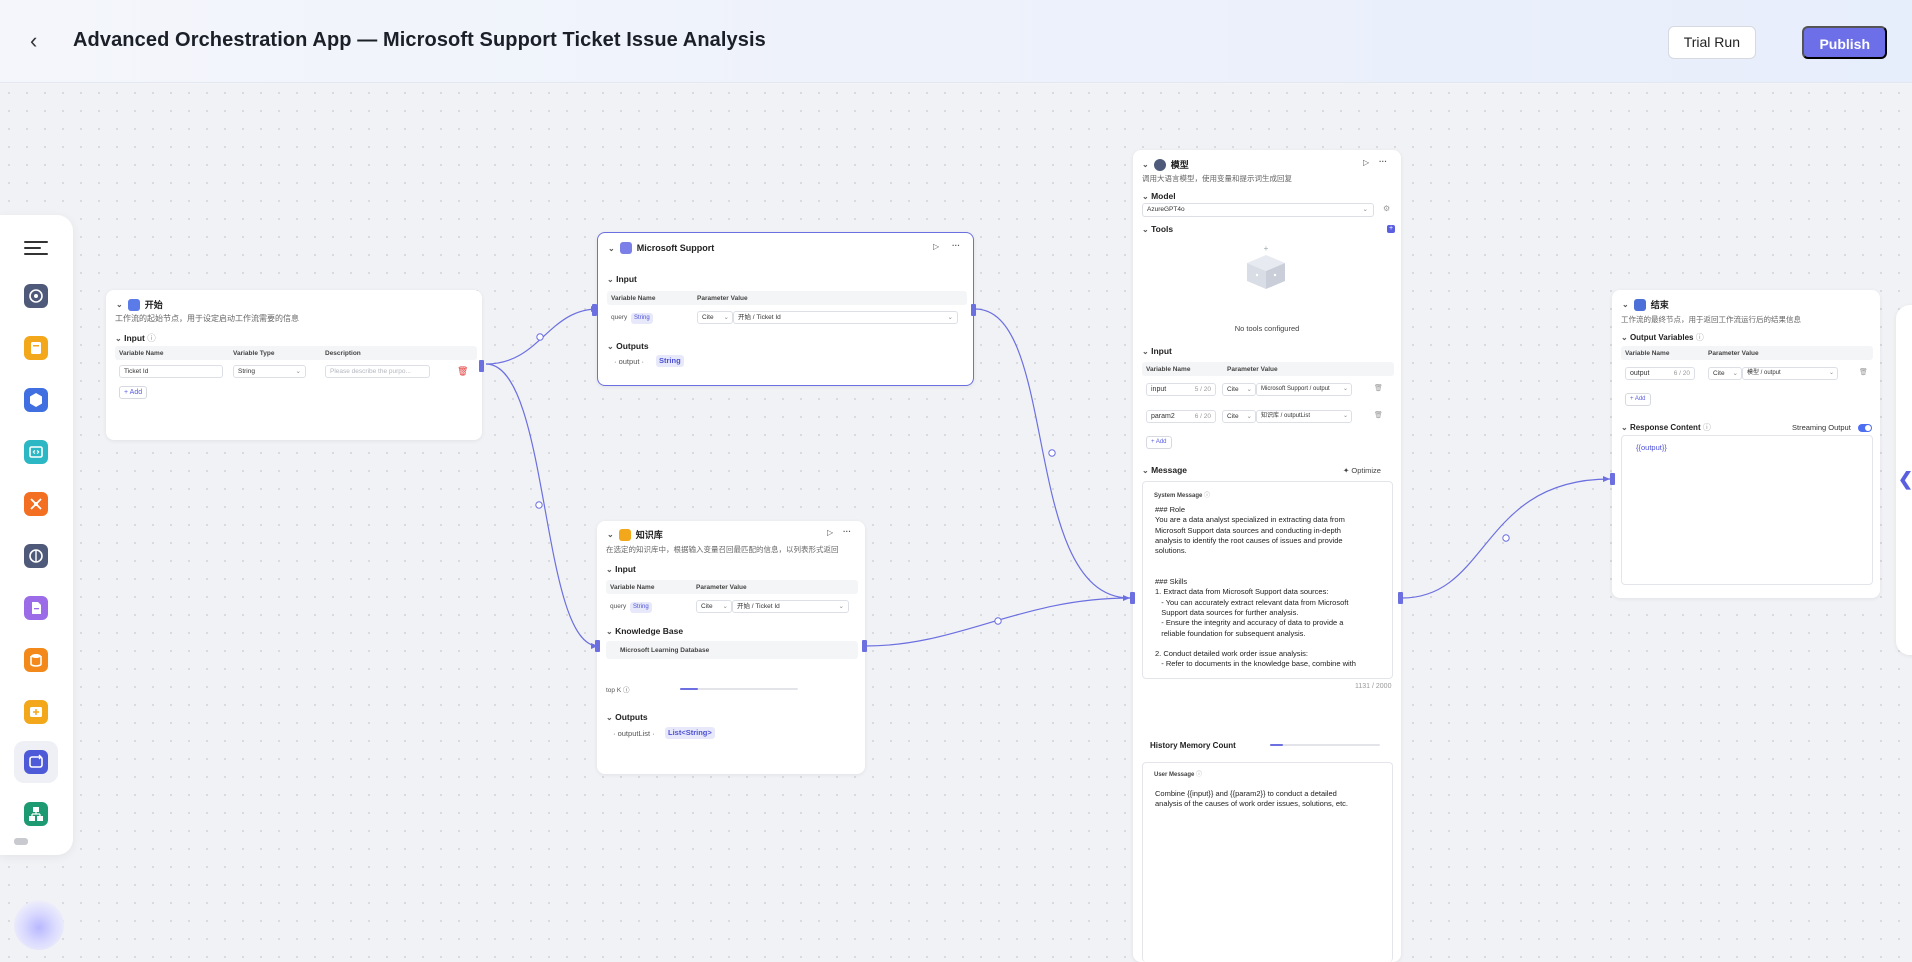  Describe the element at coordinates (1304, 416) in the screenshot. I see `reference-select: 知识库 / outputList ⌄` at that location.